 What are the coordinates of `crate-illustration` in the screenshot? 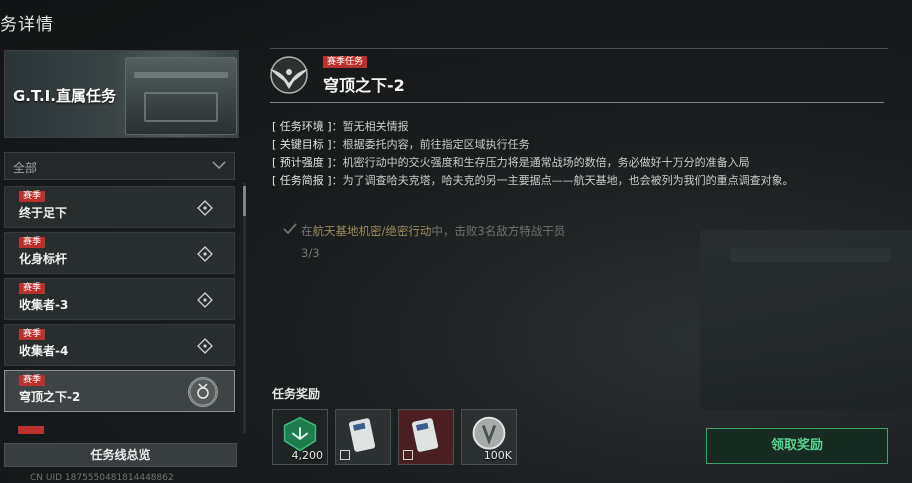 It's located at (181, 96).